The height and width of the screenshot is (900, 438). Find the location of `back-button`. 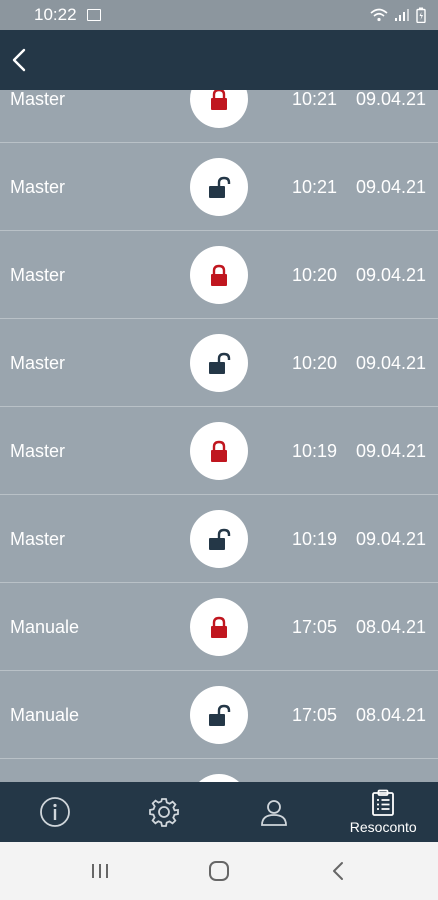

back-button is located at coordinates (19, 60).